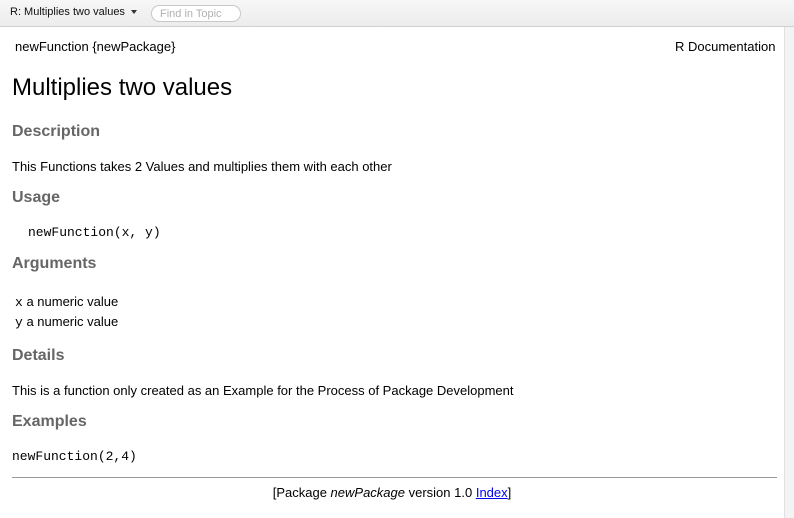 This screenshot has height=518, width=794. I want to click on doc-header-right: R Documentation, so click(725, 46).